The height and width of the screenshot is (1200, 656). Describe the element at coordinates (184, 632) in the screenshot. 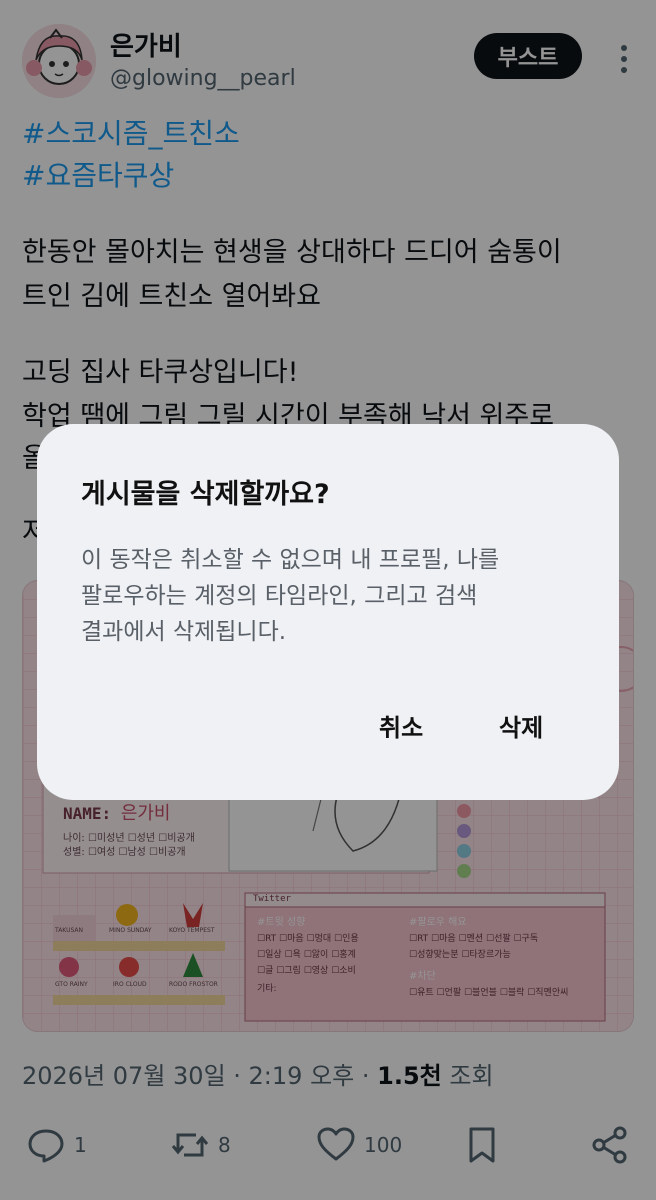

I see `dialog-message-line: 결과에서 삭제됩니다.` at that location.